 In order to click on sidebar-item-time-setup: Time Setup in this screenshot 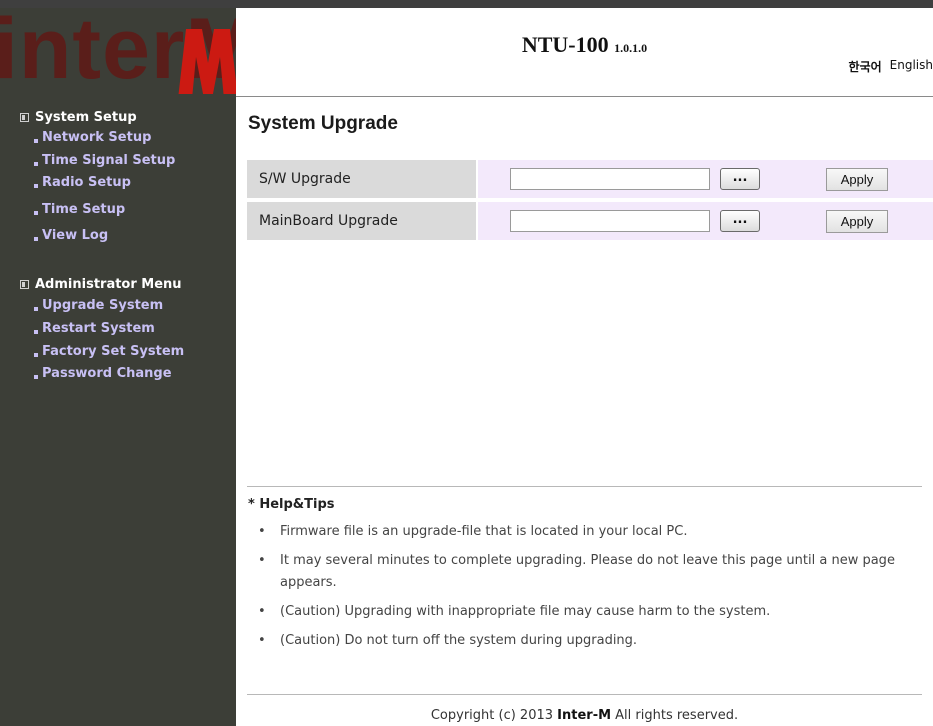, I will do `click(79, 209)`.